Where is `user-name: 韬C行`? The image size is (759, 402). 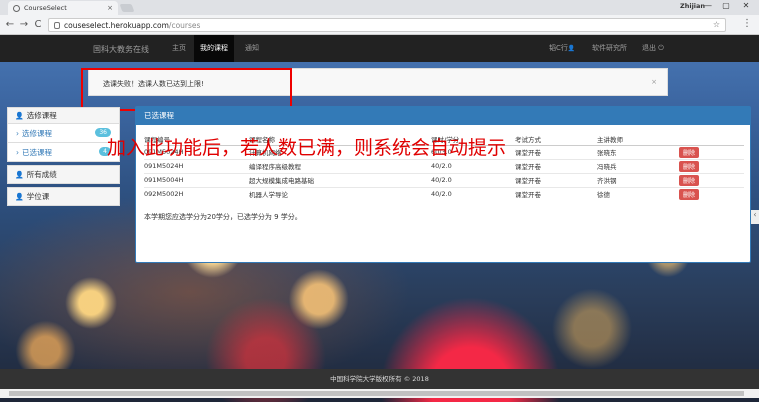
user-name: 韬C行 is located at coordinates (558, 48).